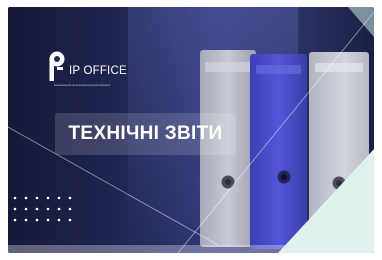 This screenshot has height=260, width=382. Describe the element at coordinates (57, 66) in the screenshot. I see `ip-office-logo-icon` at that location.